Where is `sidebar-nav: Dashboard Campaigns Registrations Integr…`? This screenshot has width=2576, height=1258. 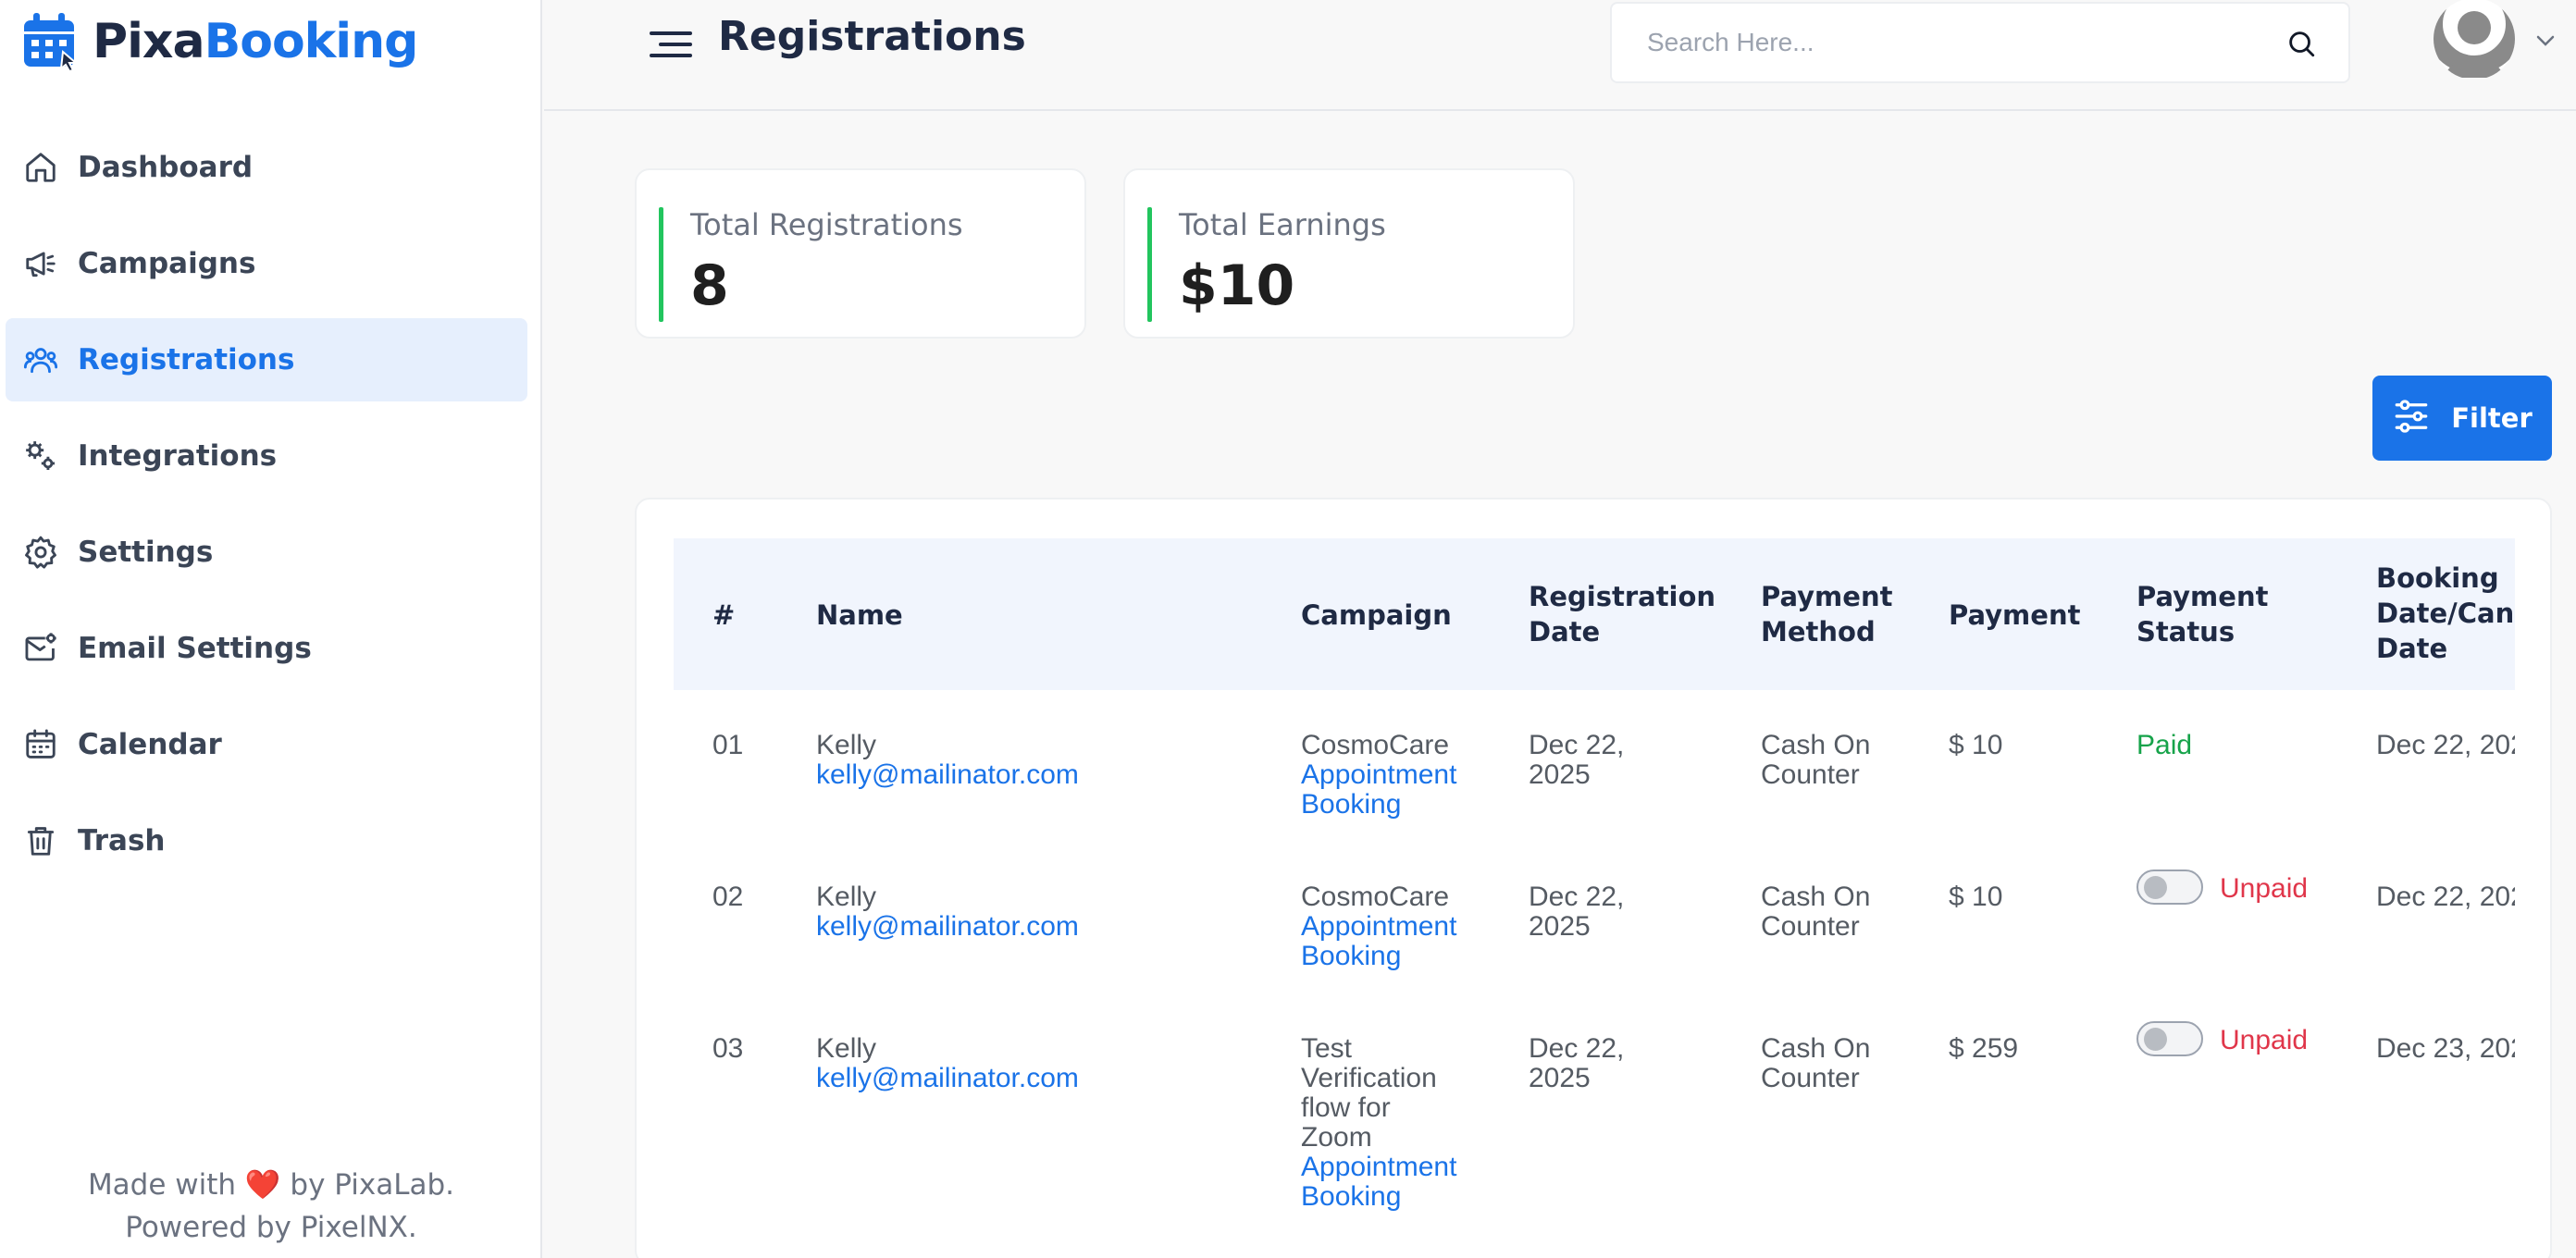 sidebar-nav: Dashboard Campaigns Registrations Integr… is located at coordinates (266, 510).